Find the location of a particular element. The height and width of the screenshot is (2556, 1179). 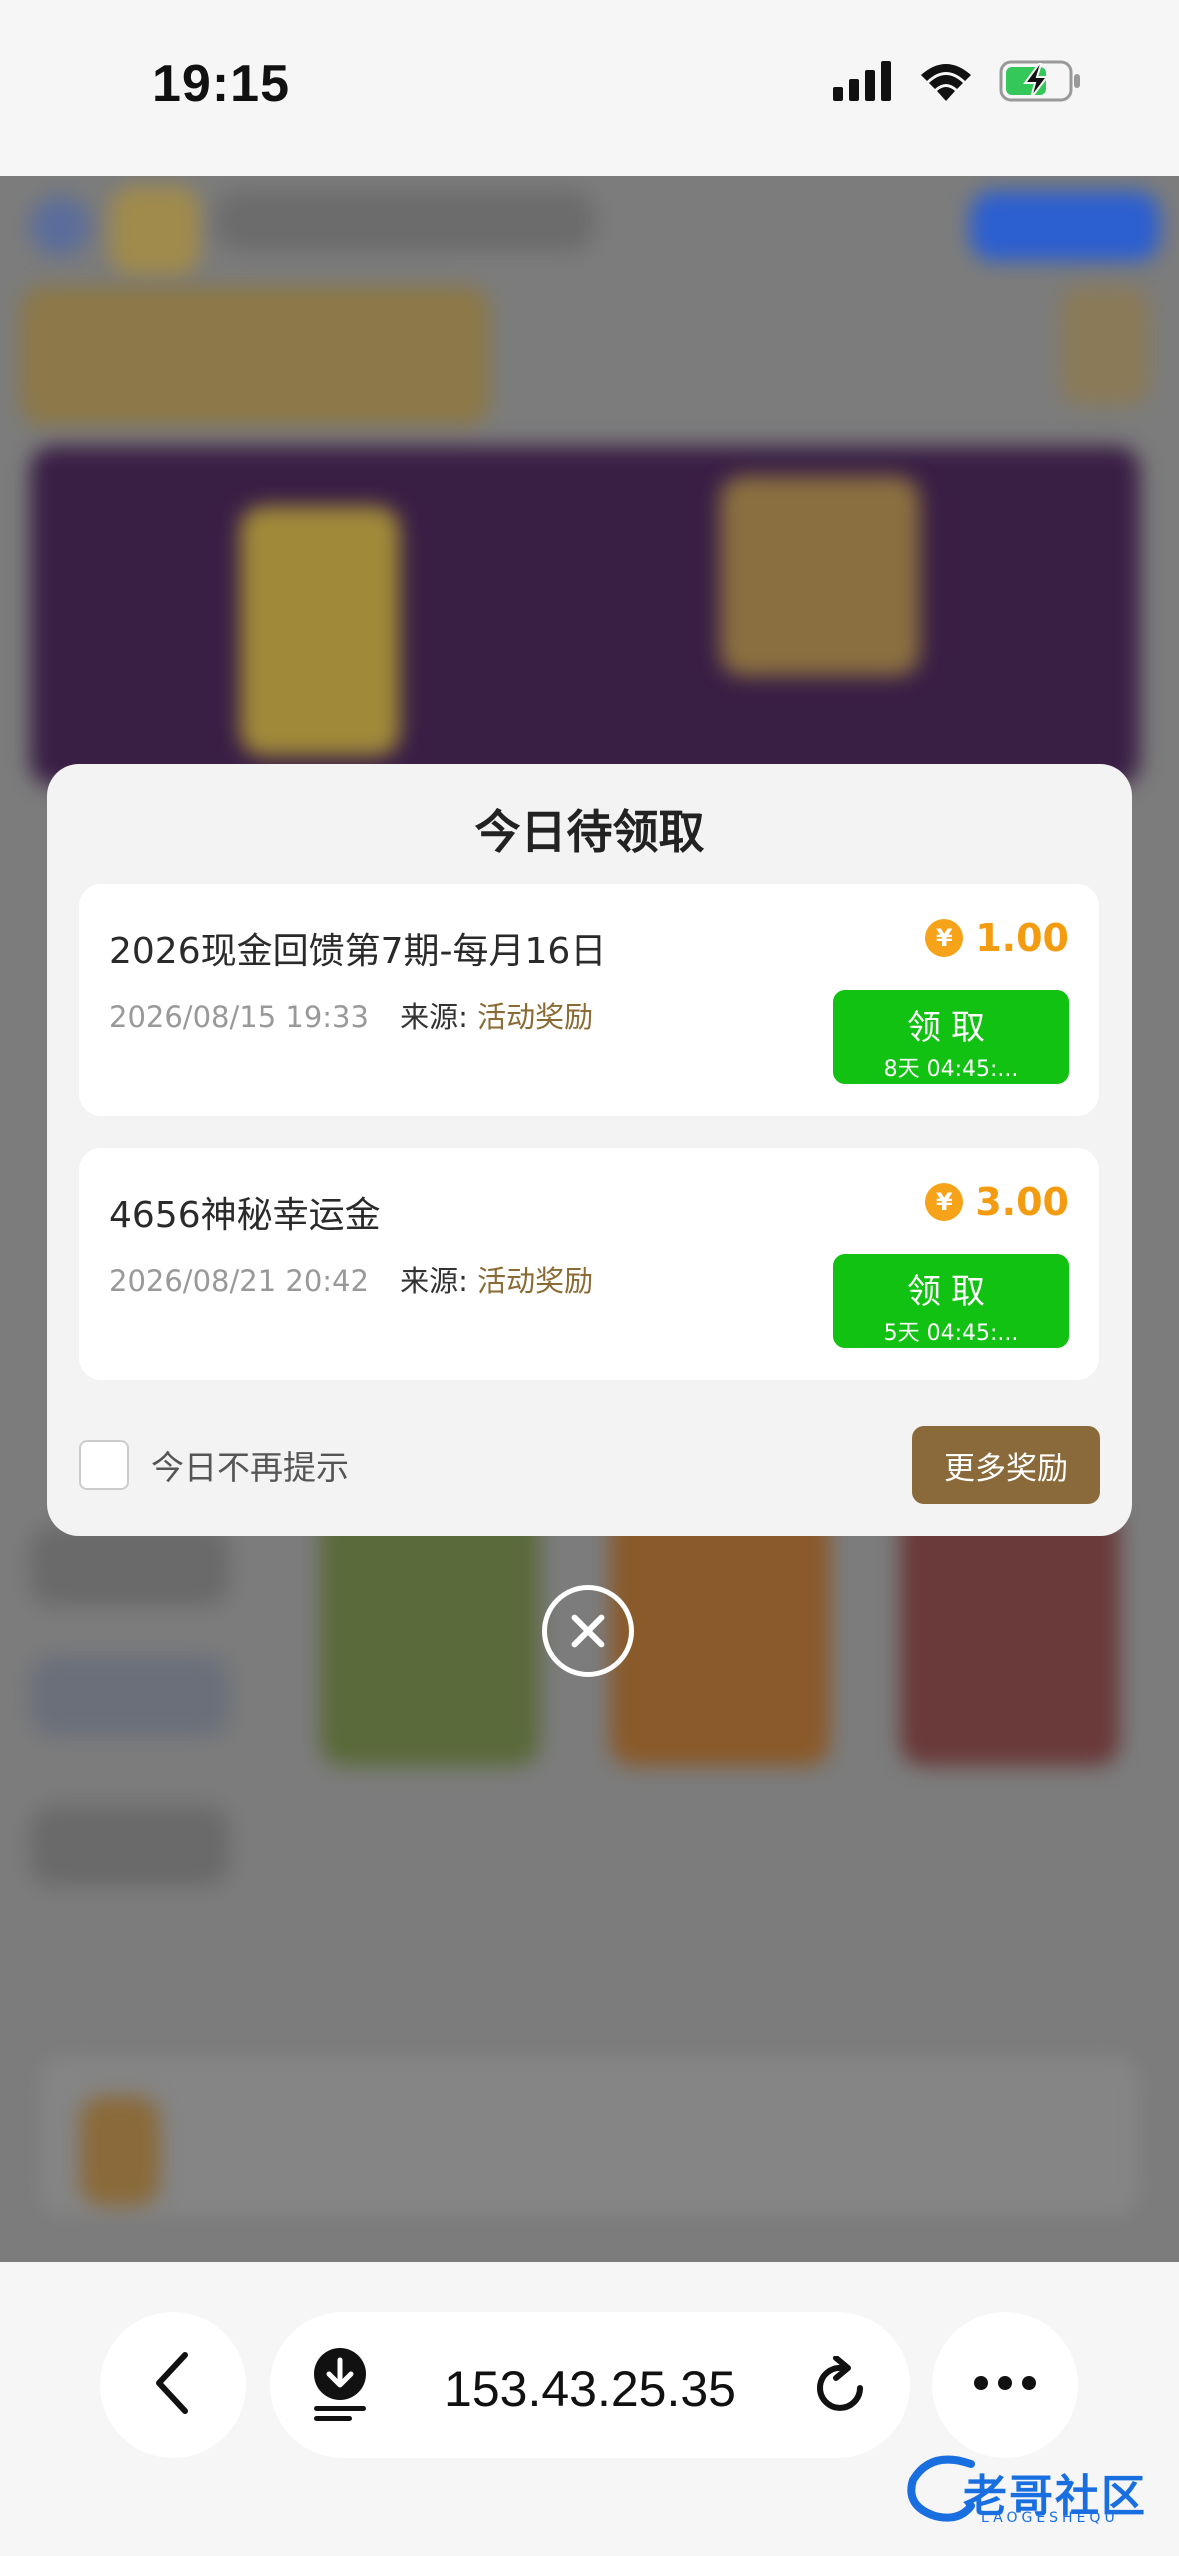

no-remind-toggle: 今日不再提示 is located at coordinates (214, 1465).